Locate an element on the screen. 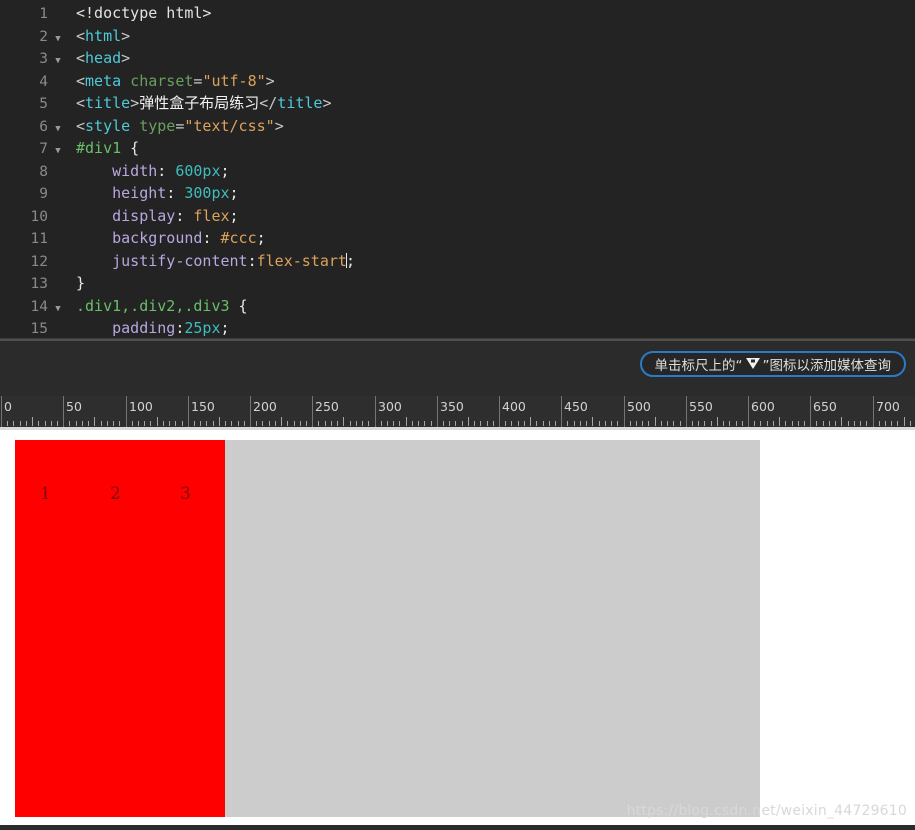 This screenshot has width=915, height=830. code-text: <meta charset="utf-8"> is located at coordinates (170, 81).